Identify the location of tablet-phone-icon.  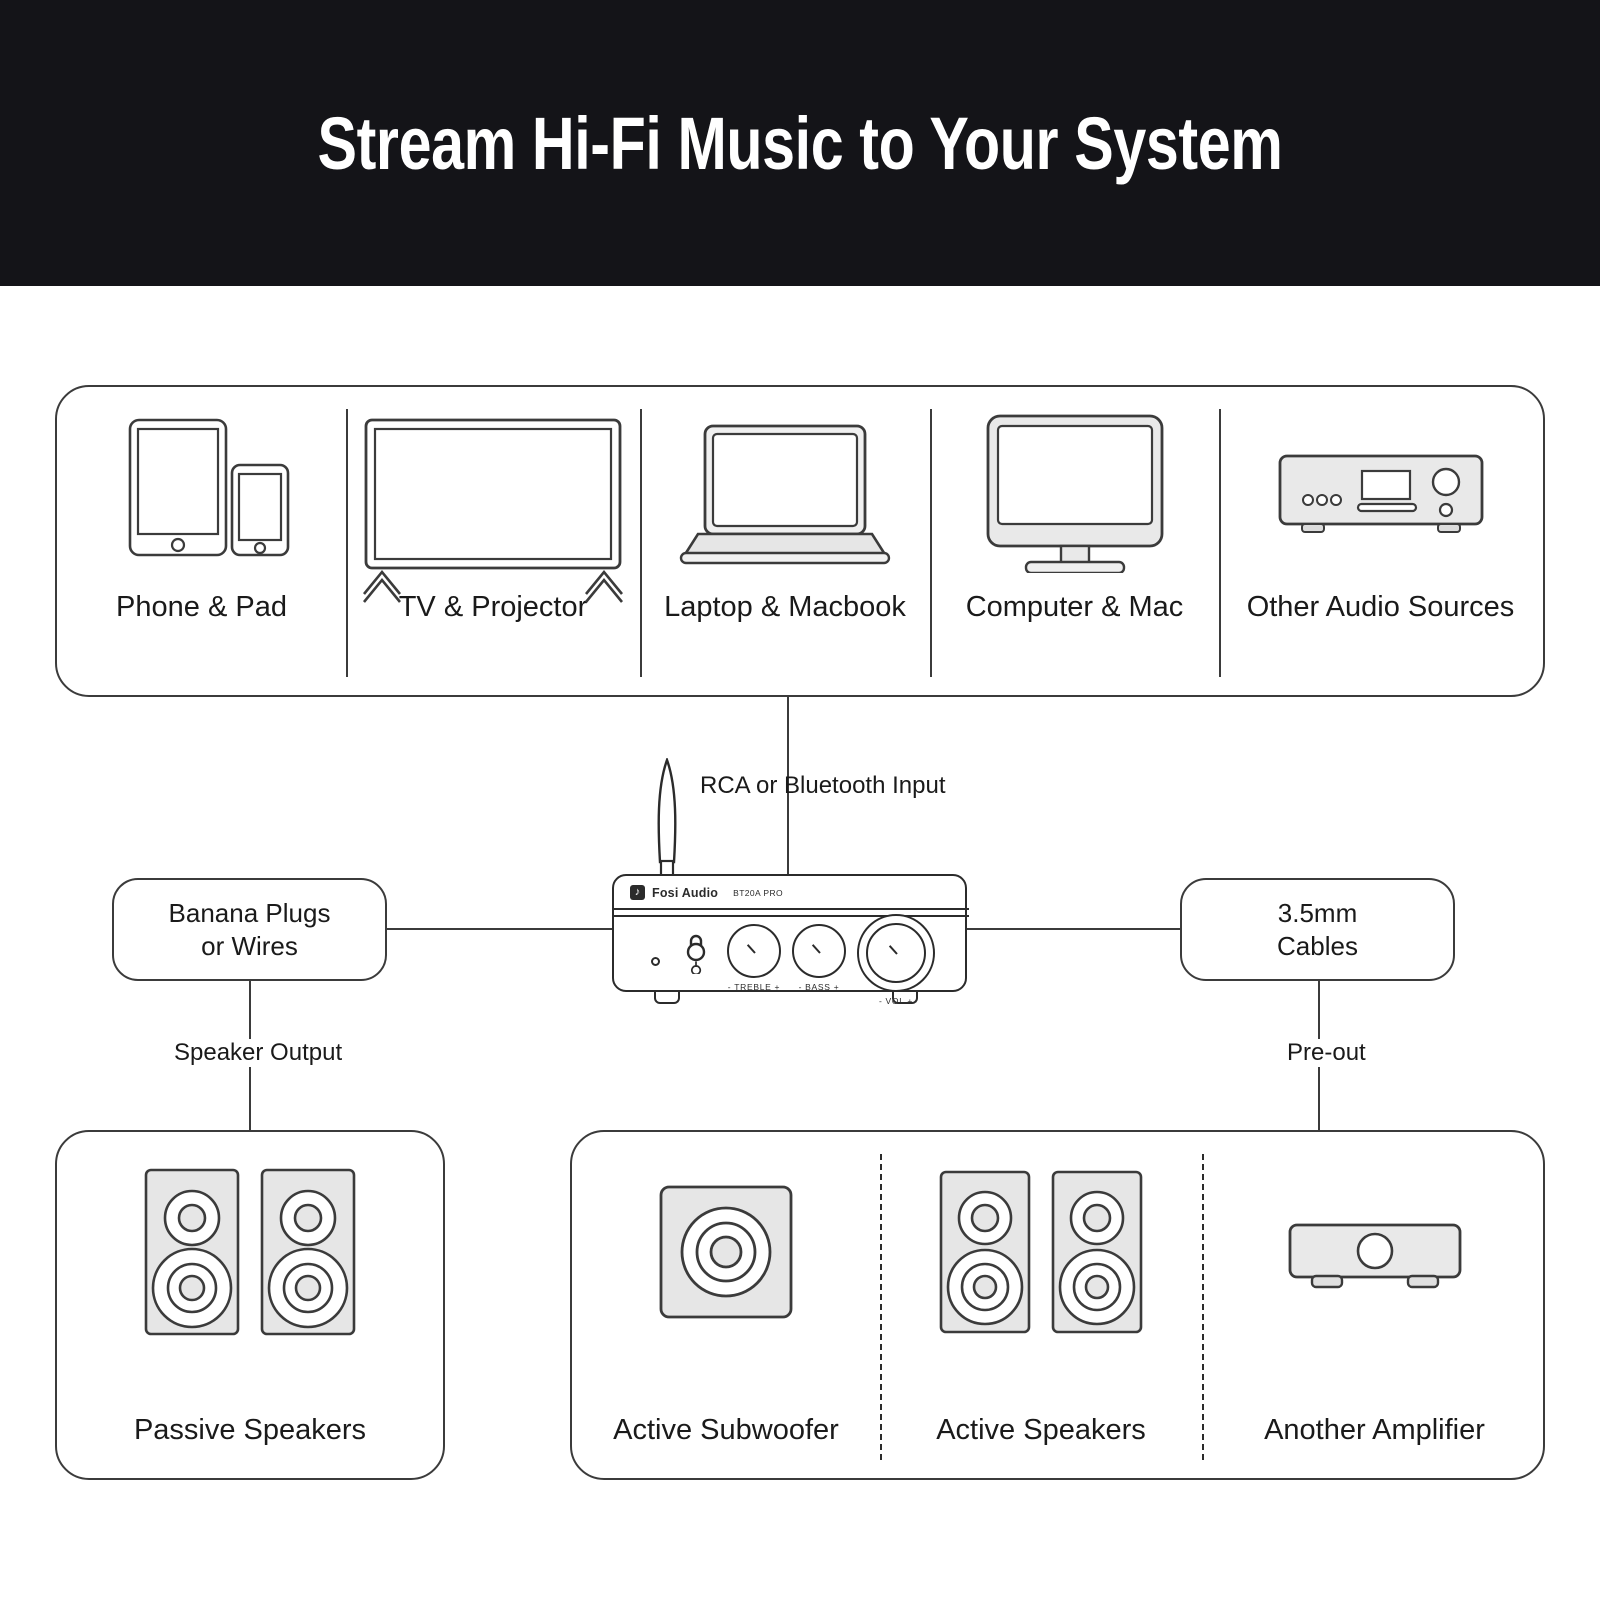
(201, 482).